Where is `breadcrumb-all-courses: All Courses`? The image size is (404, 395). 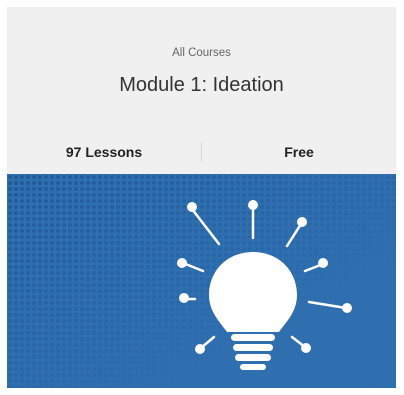
breadcrumb-all-courses: All Courses is located at coordinates (201, 53).